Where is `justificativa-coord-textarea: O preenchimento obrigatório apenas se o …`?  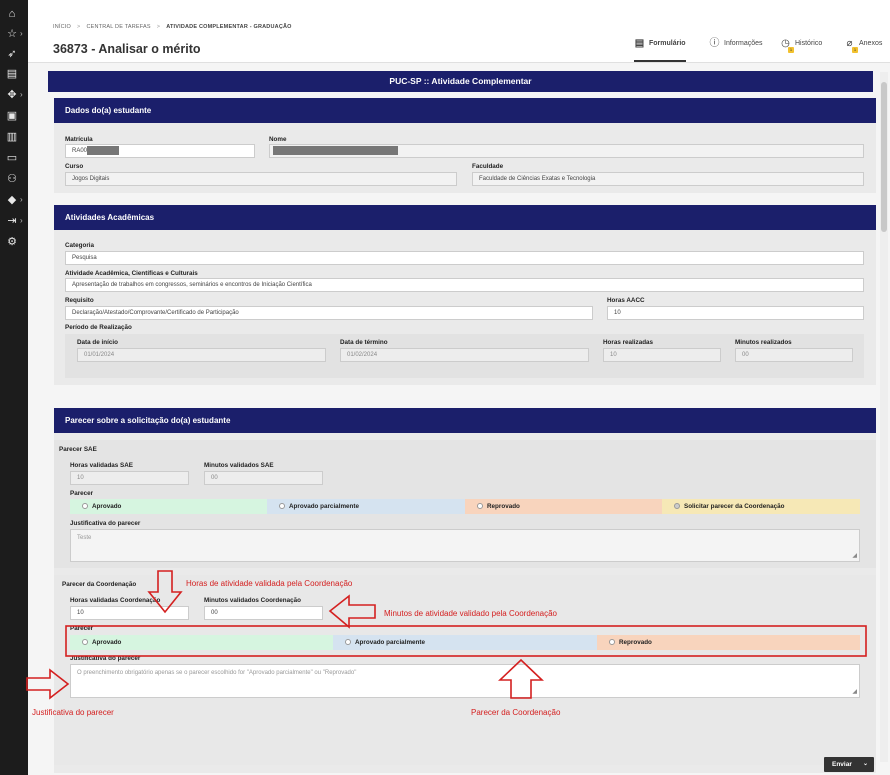
justificativa-coord-textarea: O preenchimento obrigatório apenas se o … is located at coordinates (465, 681).